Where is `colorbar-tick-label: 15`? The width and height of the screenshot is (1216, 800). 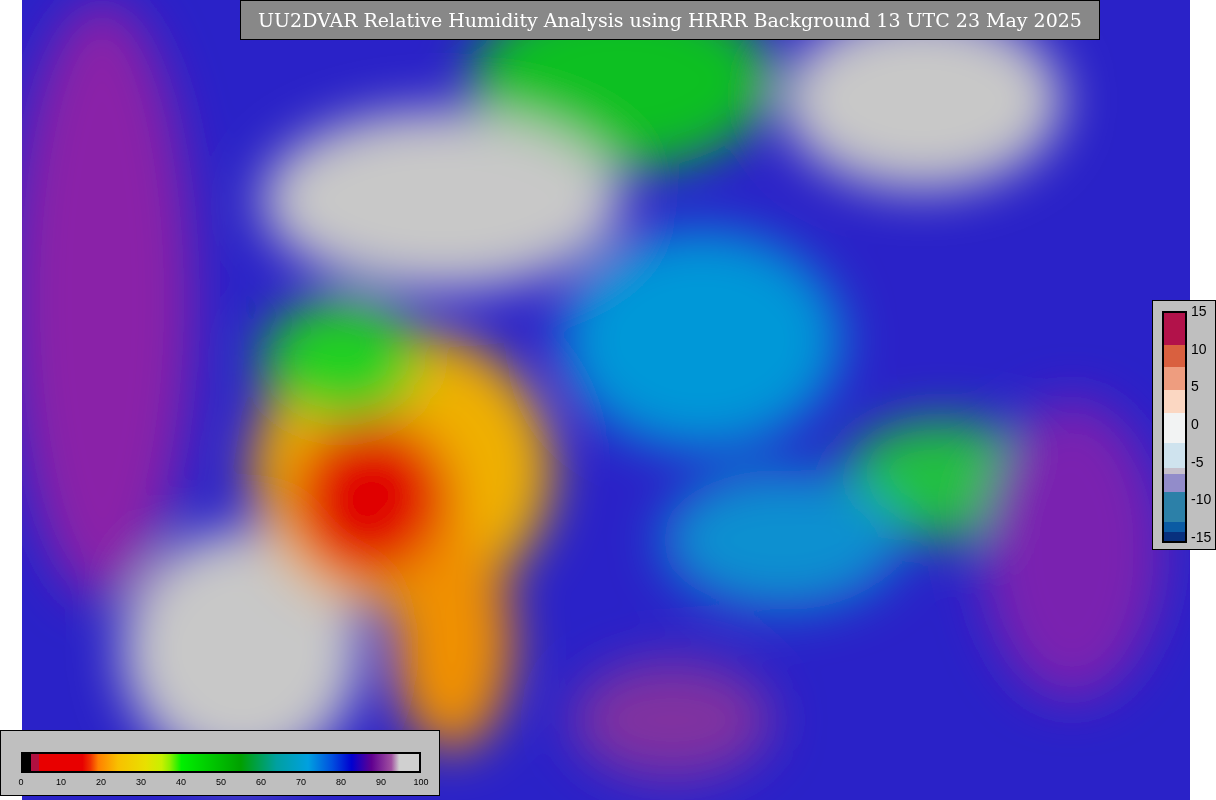
colorbar-tick-label: 15 is located at coordinates (1199, 311).